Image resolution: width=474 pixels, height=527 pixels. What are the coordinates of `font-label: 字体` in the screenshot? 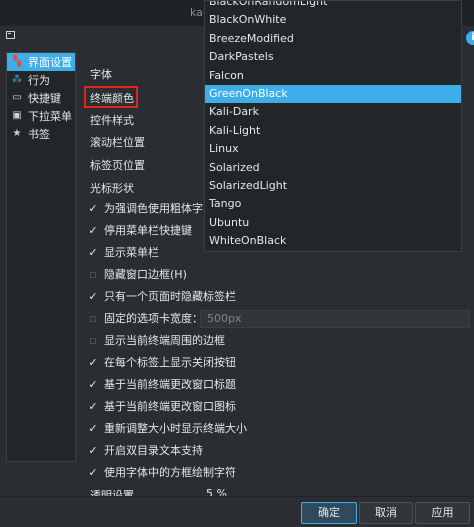 It's located at (101, 74).